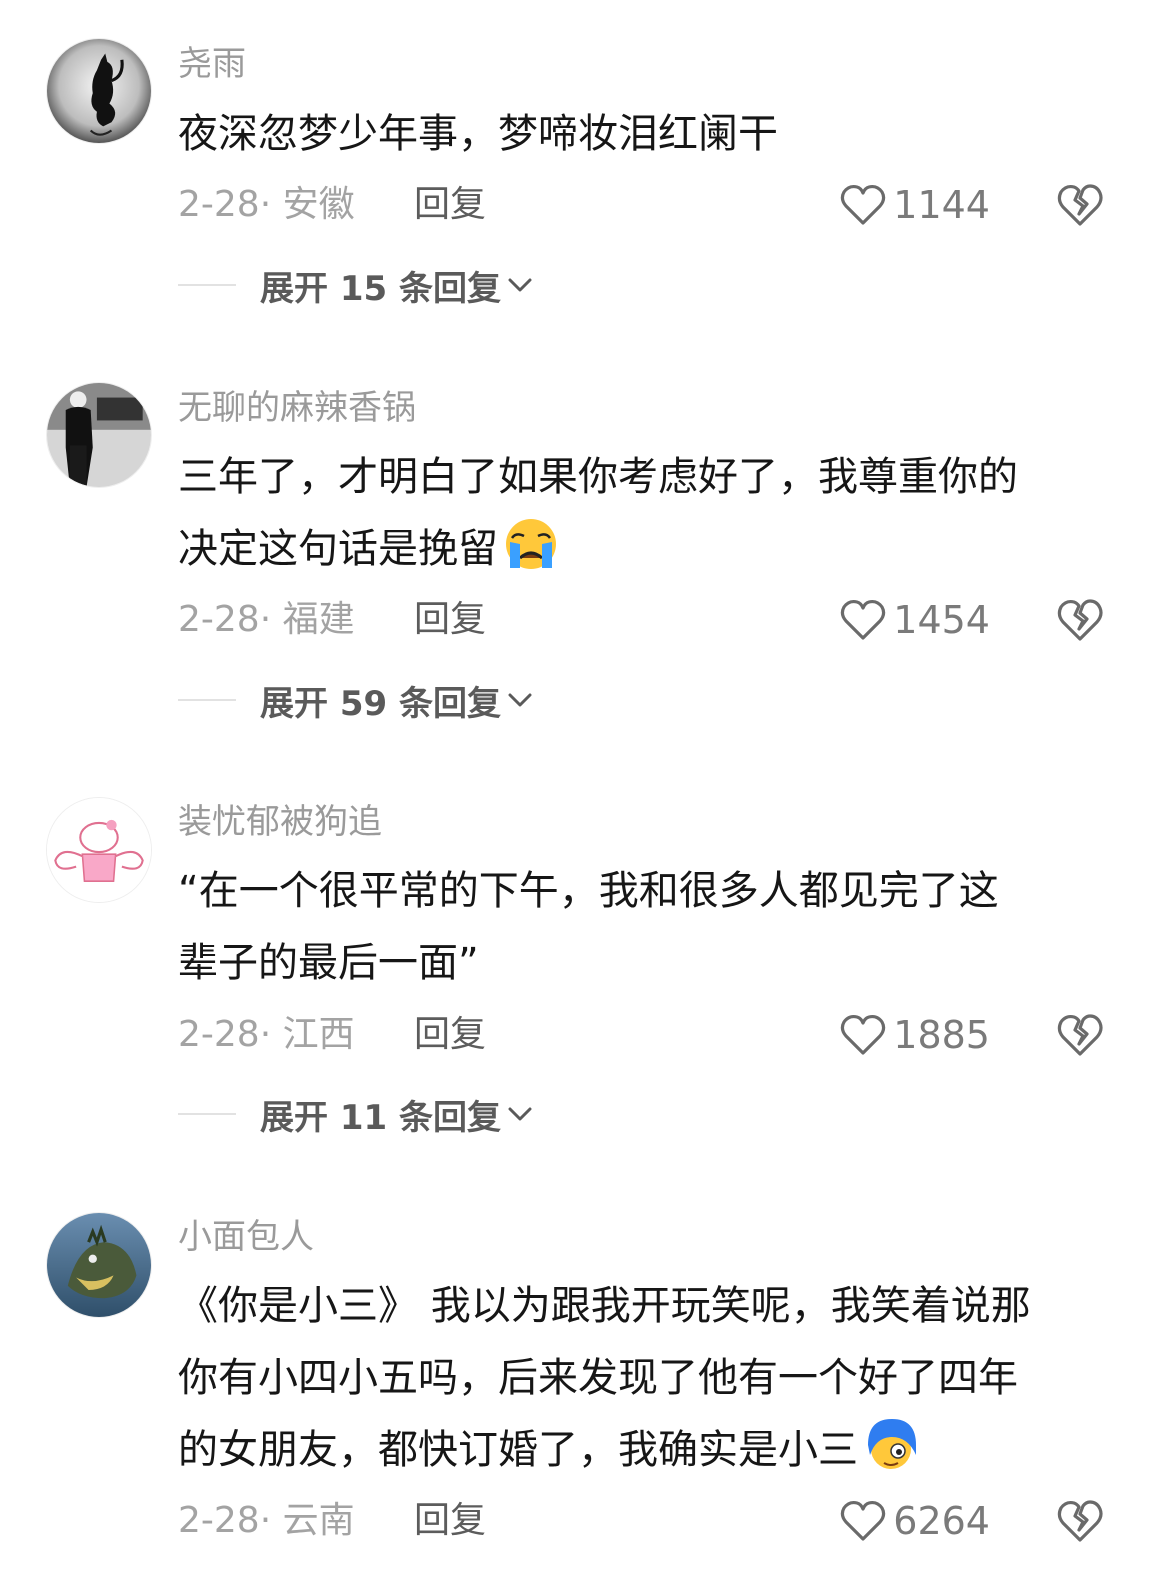 Image resolution: width=1168 pixels, height=1588 pixels. Describe the element at coordinates (941, 1035) in the screenshot. I see `like-count: 1885` at that location.